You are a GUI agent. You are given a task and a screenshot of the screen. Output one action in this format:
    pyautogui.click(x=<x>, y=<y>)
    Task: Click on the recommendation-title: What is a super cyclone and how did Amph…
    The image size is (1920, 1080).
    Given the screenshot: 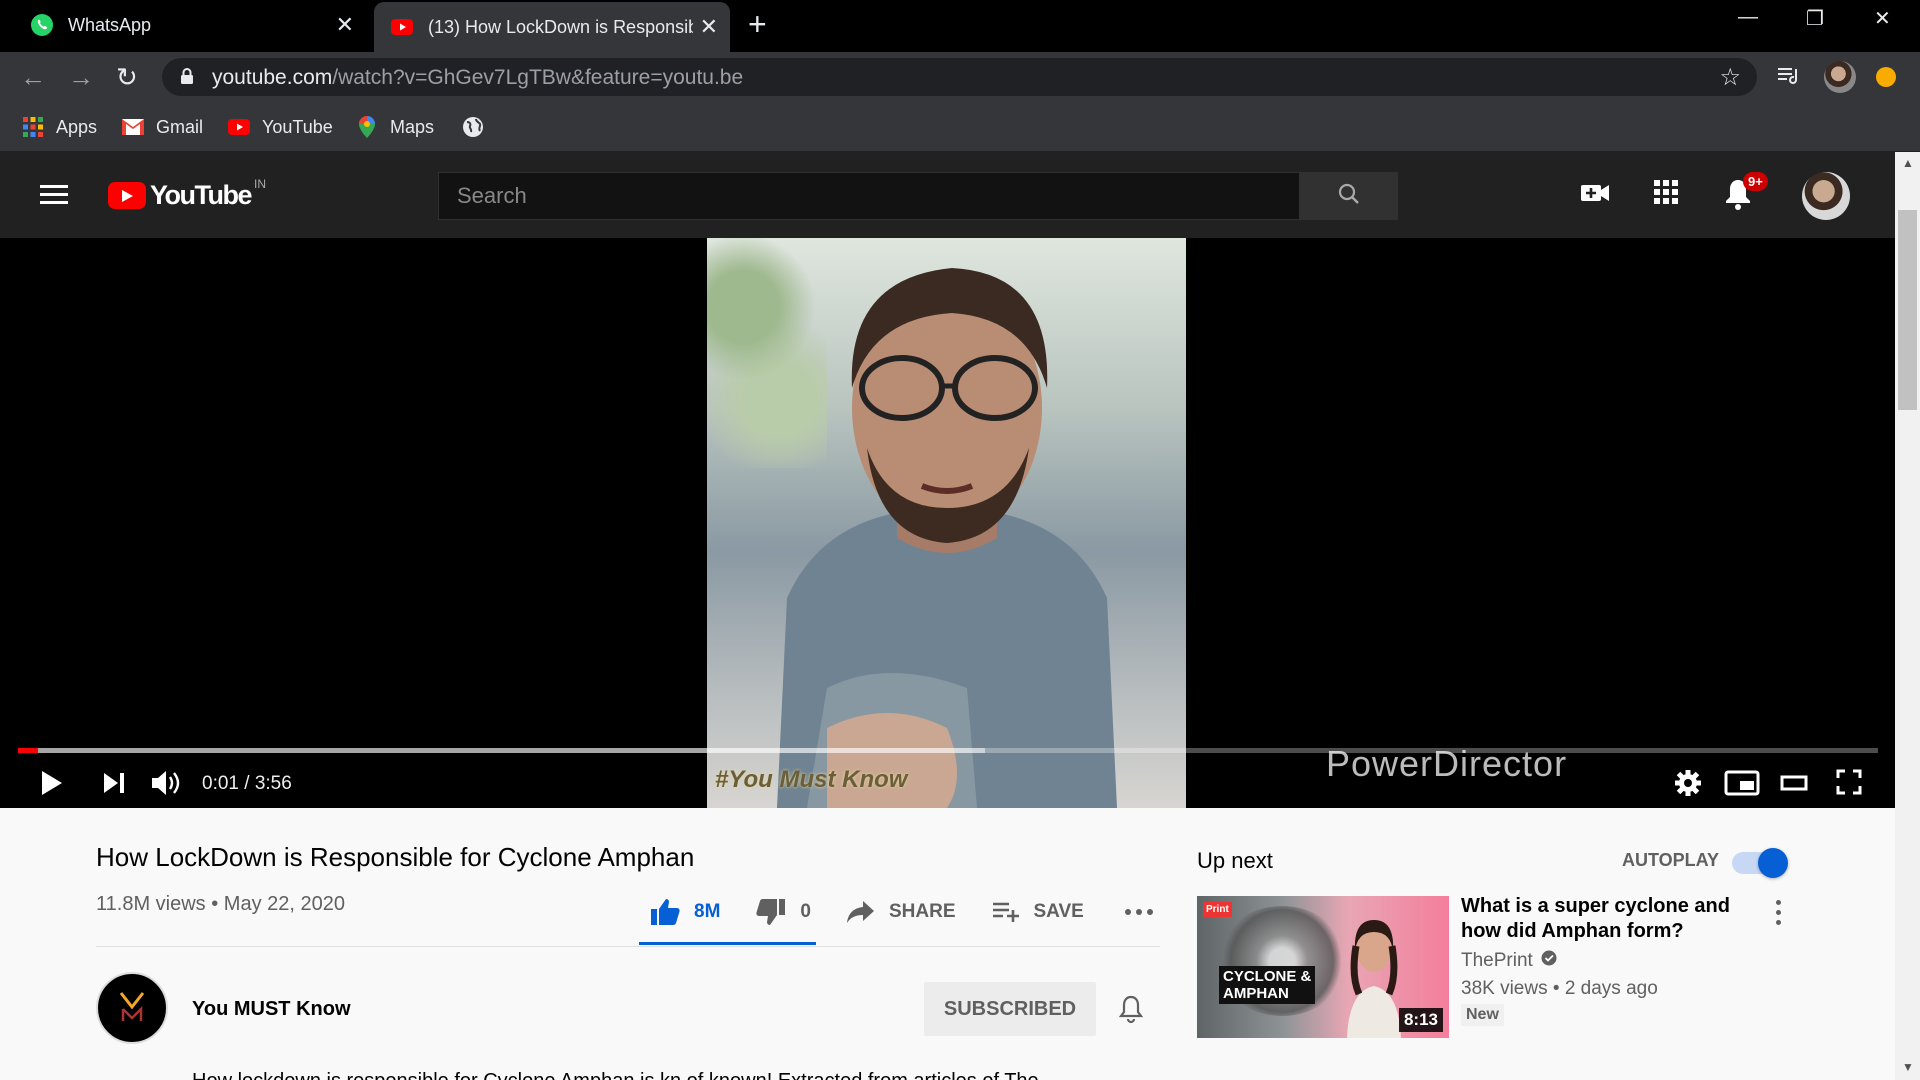 What is the action you would take?
    pyautogui.click(x=1611, y=919)
    